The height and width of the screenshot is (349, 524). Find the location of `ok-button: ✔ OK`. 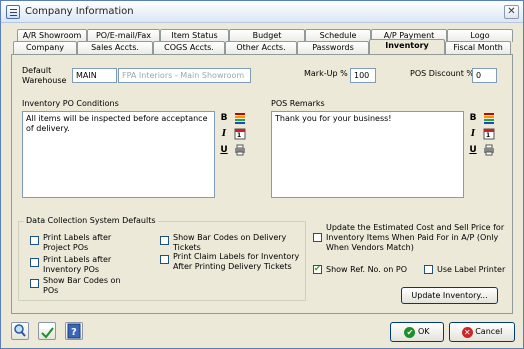

ok-button: ✔ OK is located at coordinates (417, 332).